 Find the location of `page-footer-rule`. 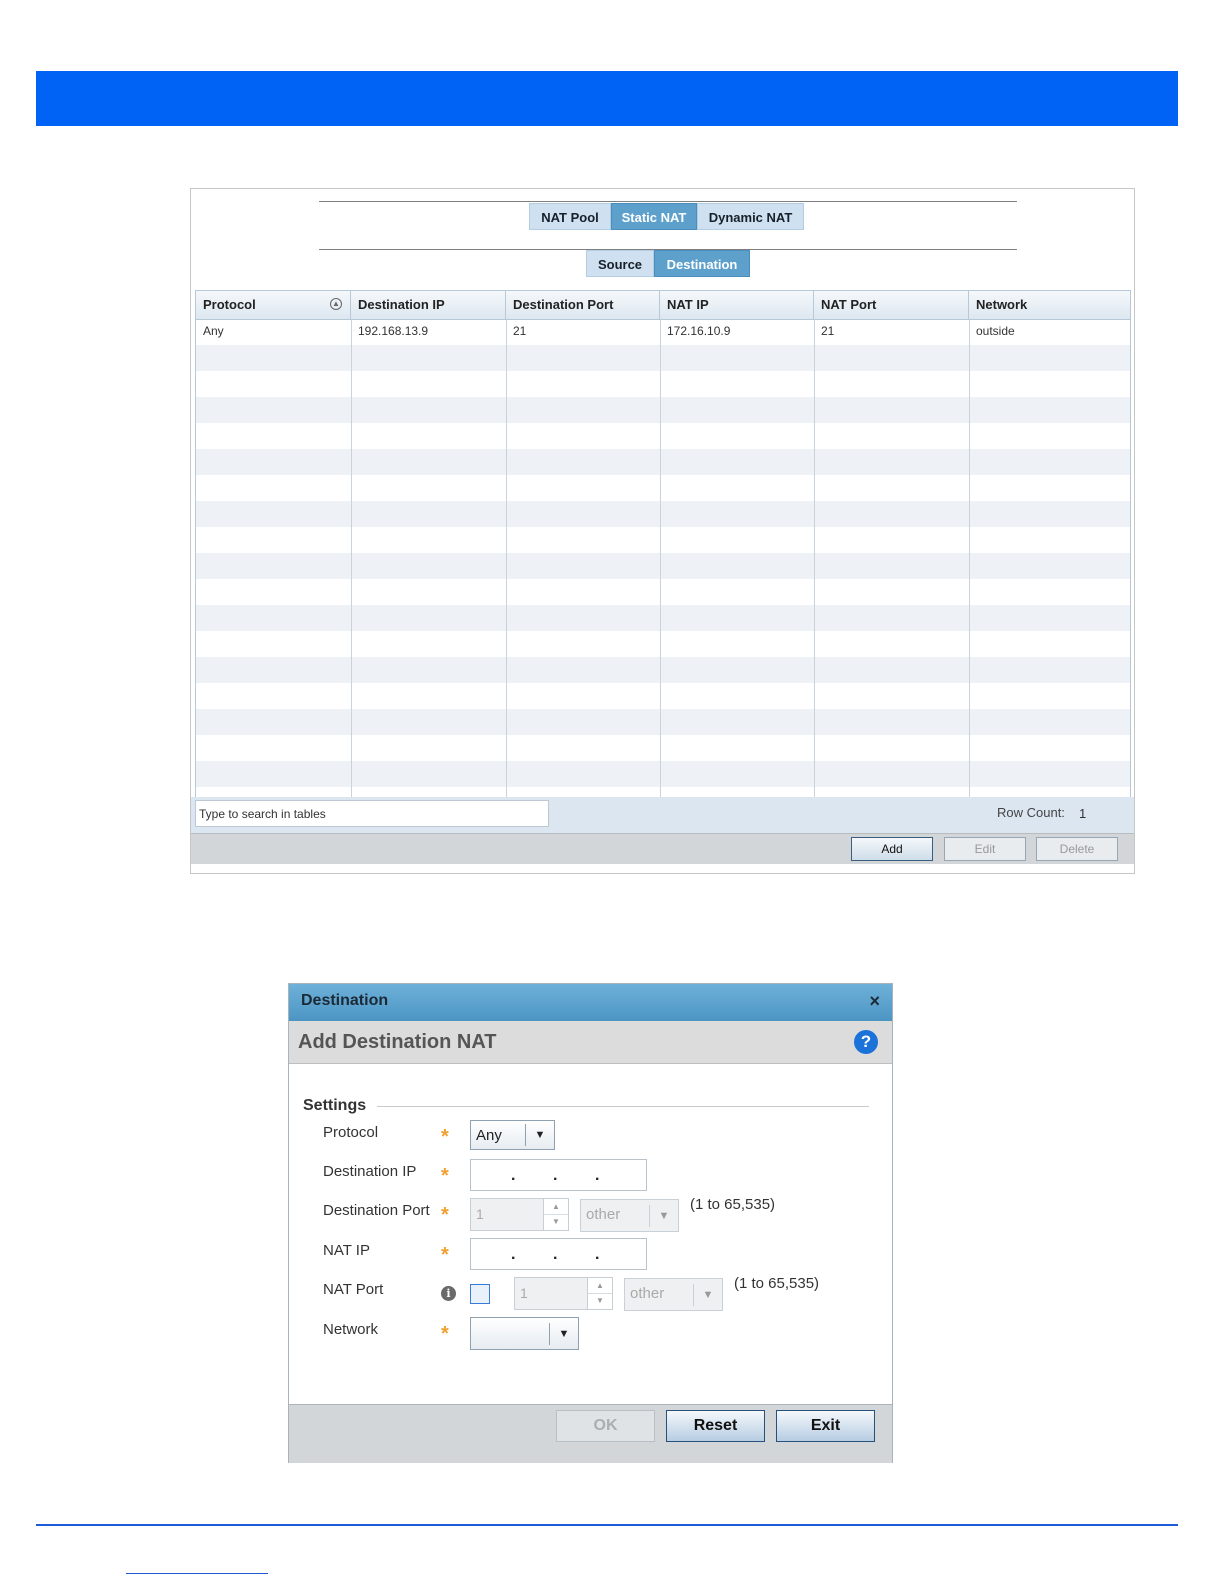

page-footer-rule is located at coordinates (607, 1525).